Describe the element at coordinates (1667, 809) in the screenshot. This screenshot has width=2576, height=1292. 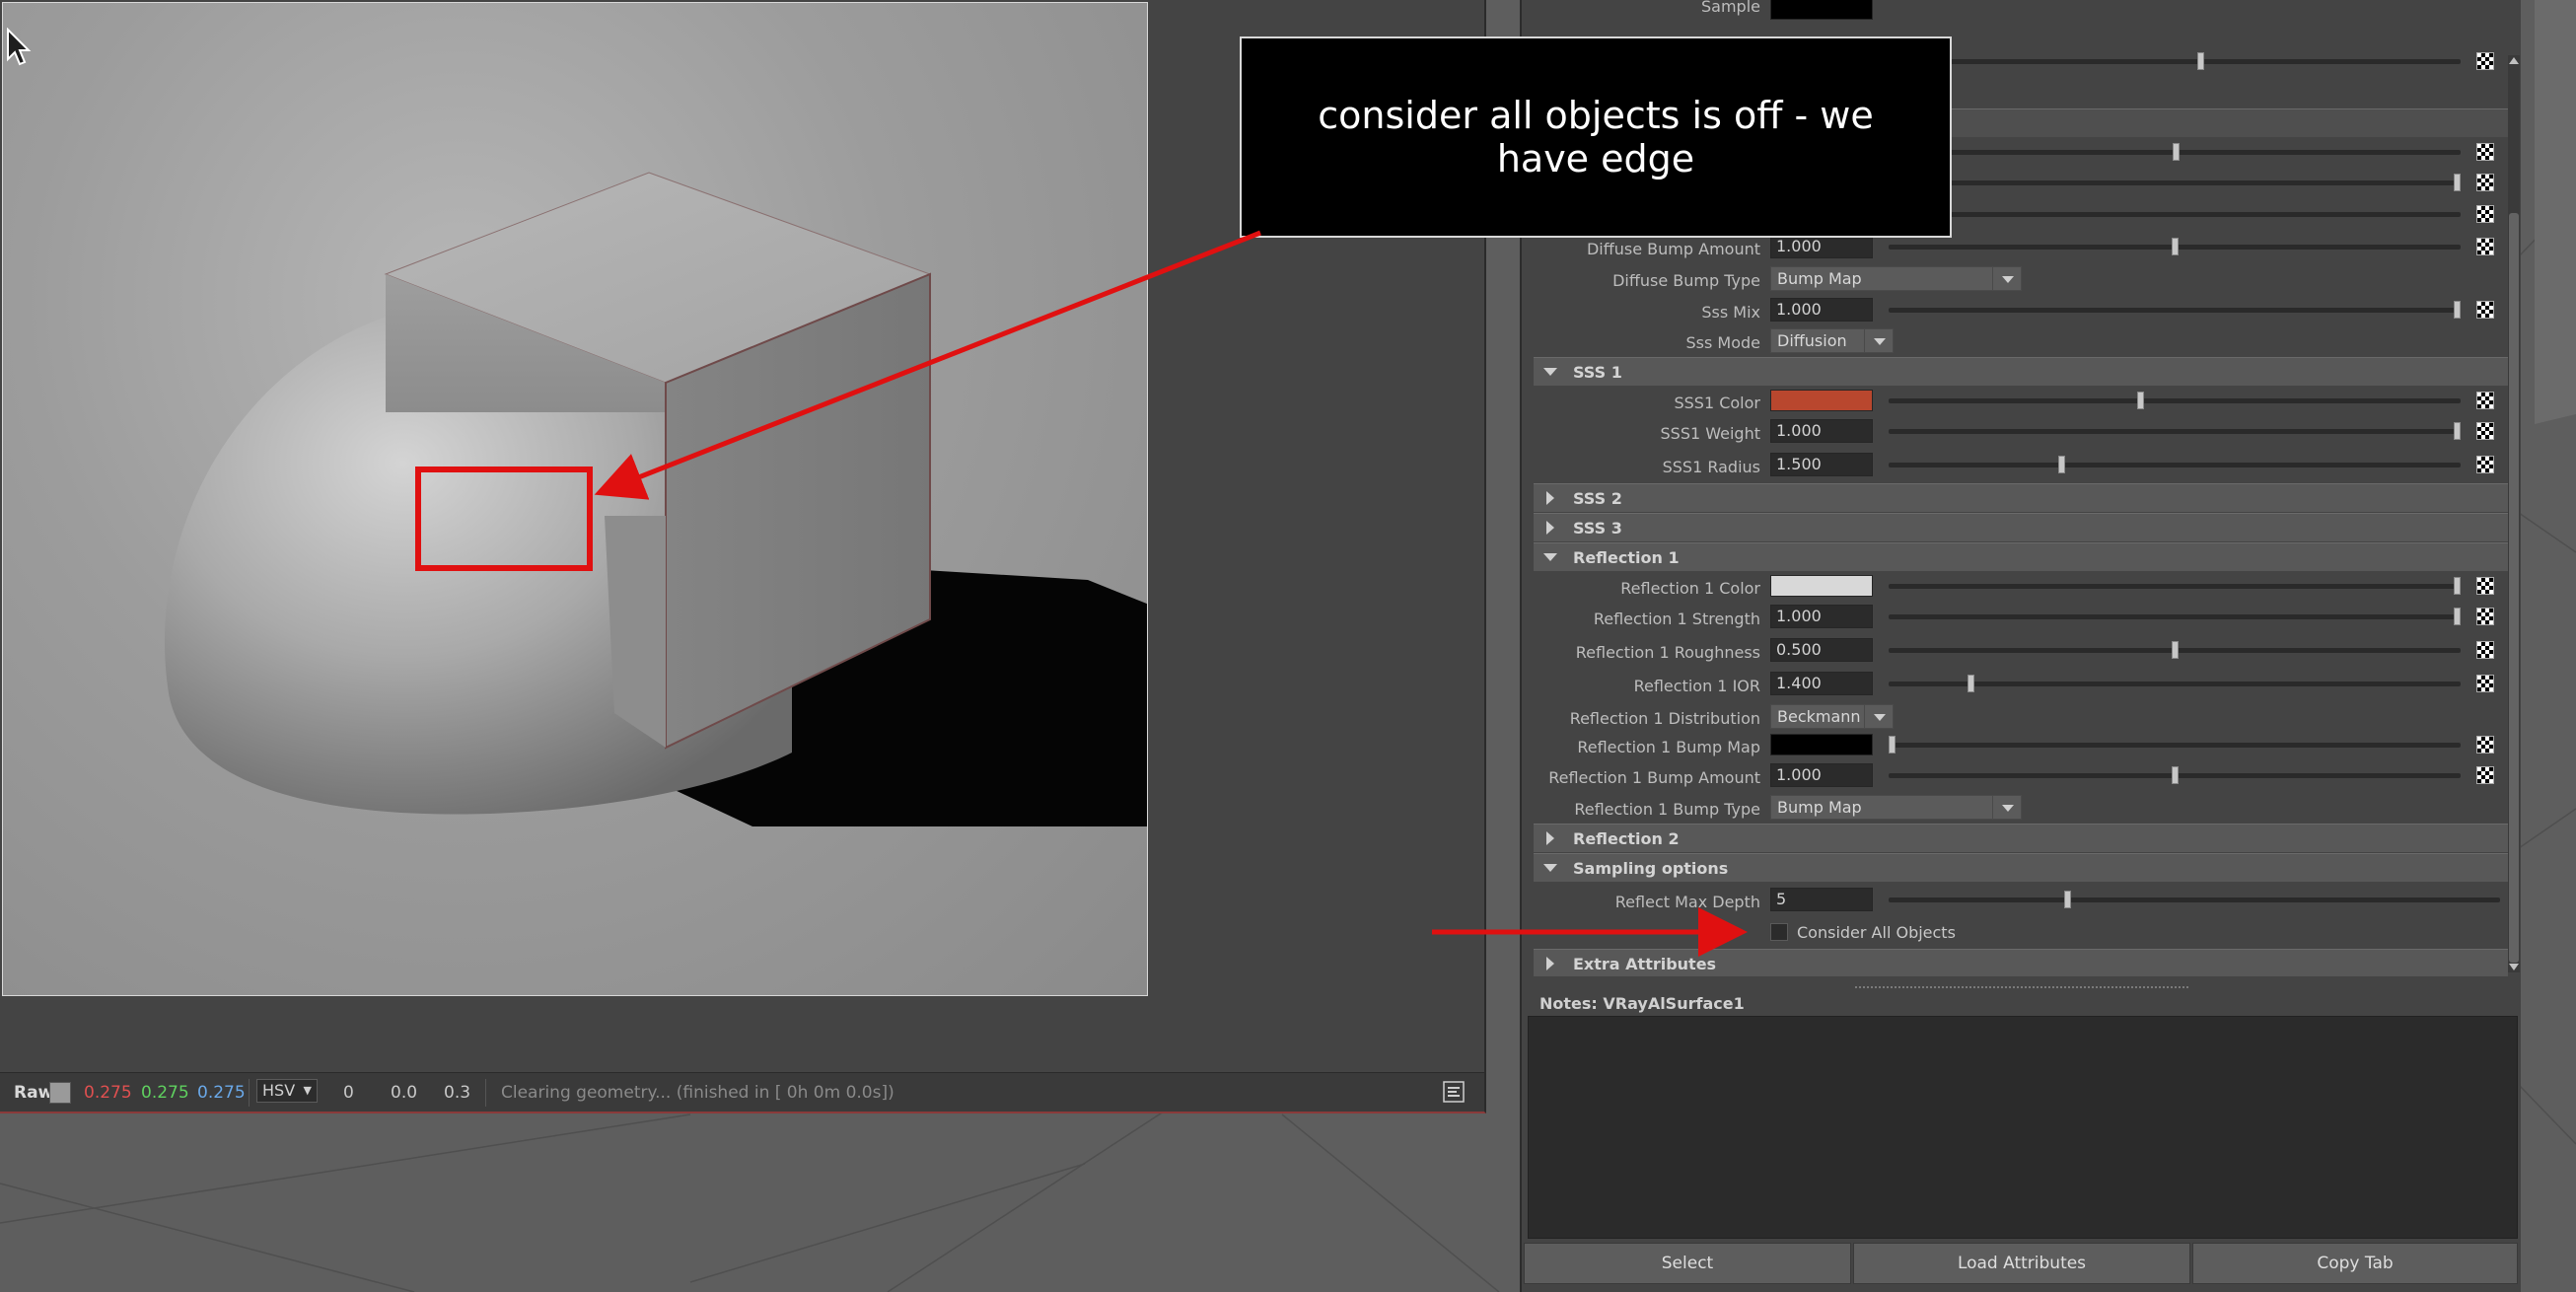
I see `attr-label: Reflection 1 Bump Type` at that location.